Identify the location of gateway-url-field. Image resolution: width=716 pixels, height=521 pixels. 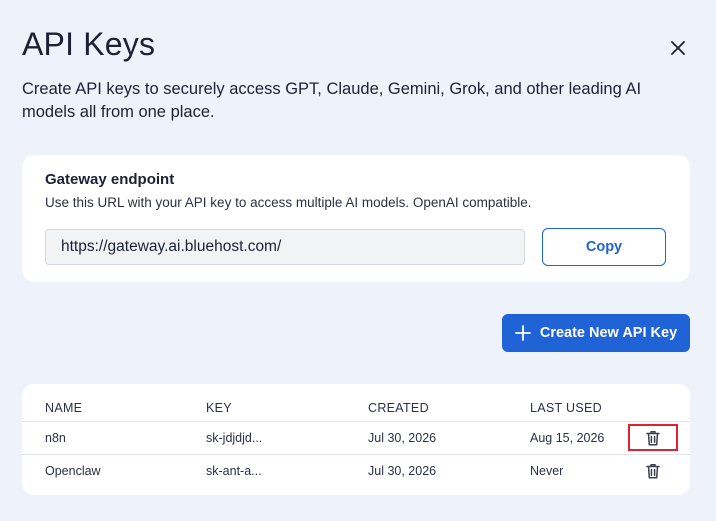
(285, 247).